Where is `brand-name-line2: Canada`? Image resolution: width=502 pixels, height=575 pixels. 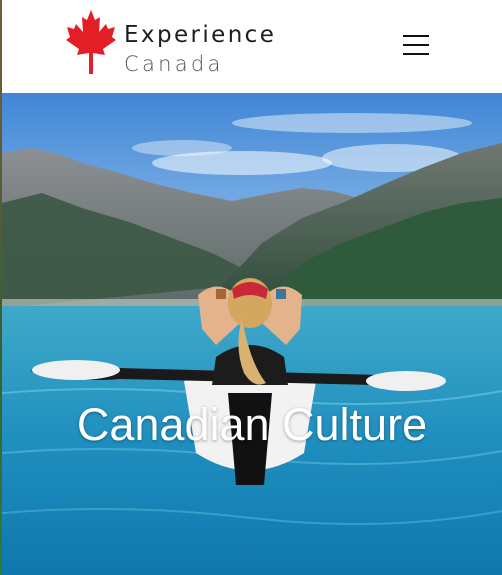 brand-name-line2: Canada is located at coordinates (174, 64).